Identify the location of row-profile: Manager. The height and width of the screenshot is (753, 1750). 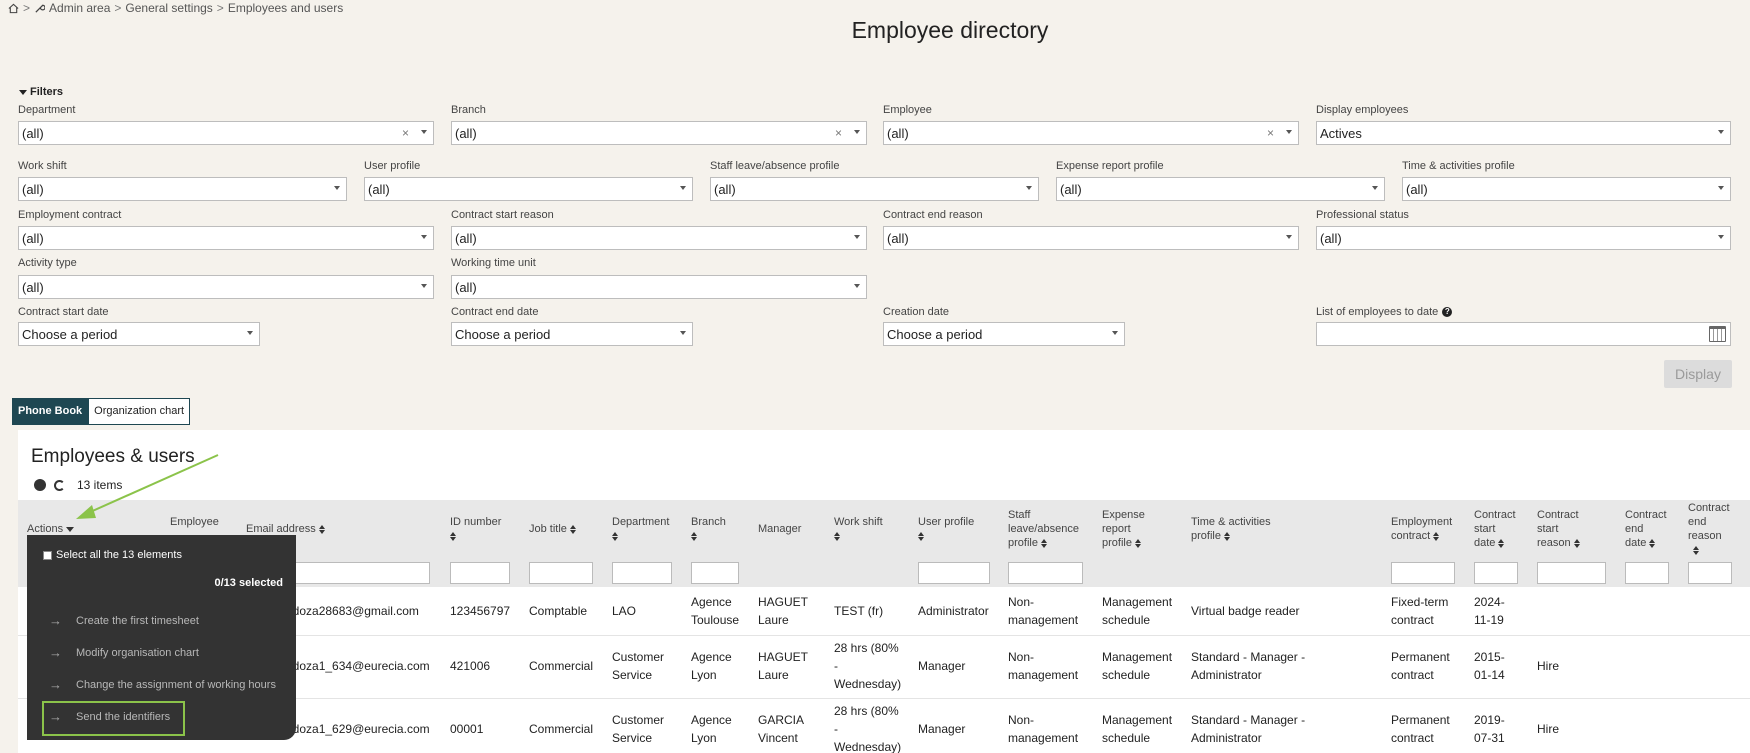
(942, 729).